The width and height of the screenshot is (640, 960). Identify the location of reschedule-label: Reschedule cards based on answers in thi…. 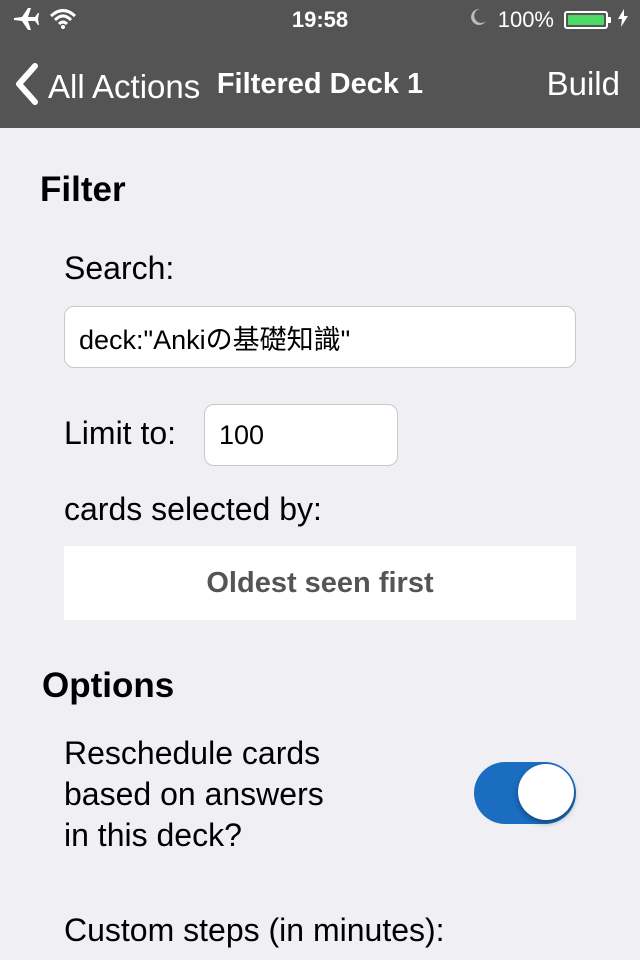
(194, 794).